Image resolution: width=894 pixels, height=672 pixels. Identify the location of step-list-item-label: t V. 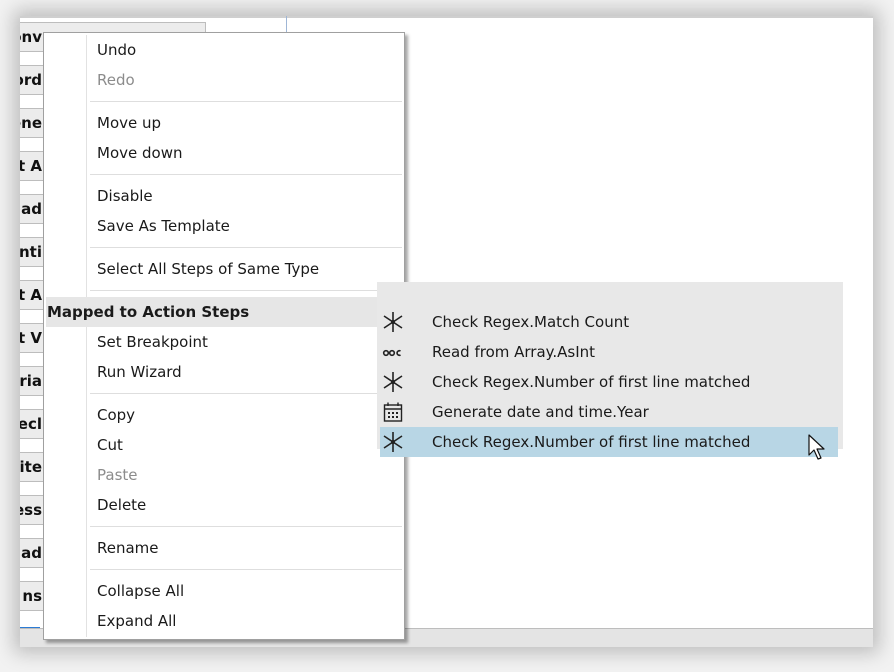
(31, 338).